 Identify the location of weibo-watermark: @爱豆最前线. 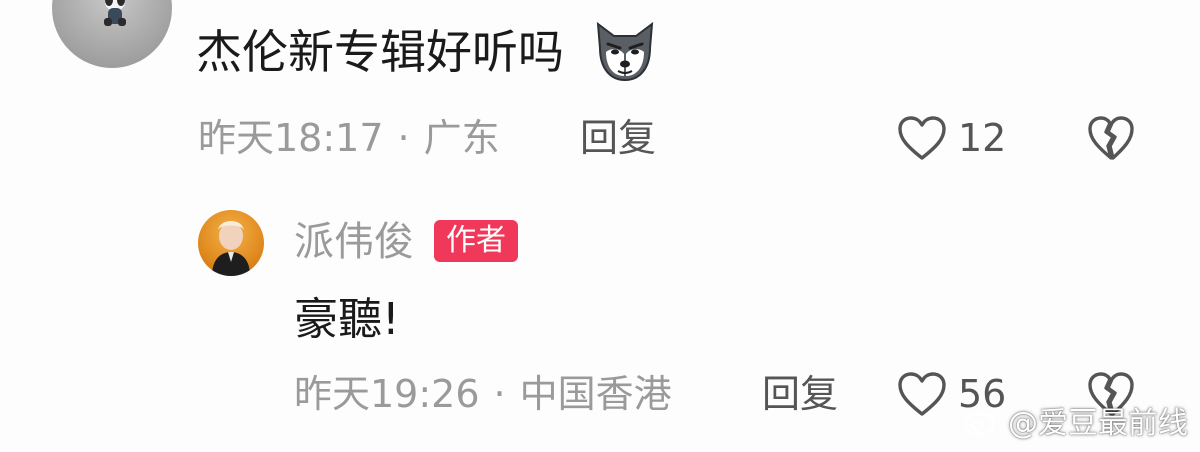
(1075, 420).